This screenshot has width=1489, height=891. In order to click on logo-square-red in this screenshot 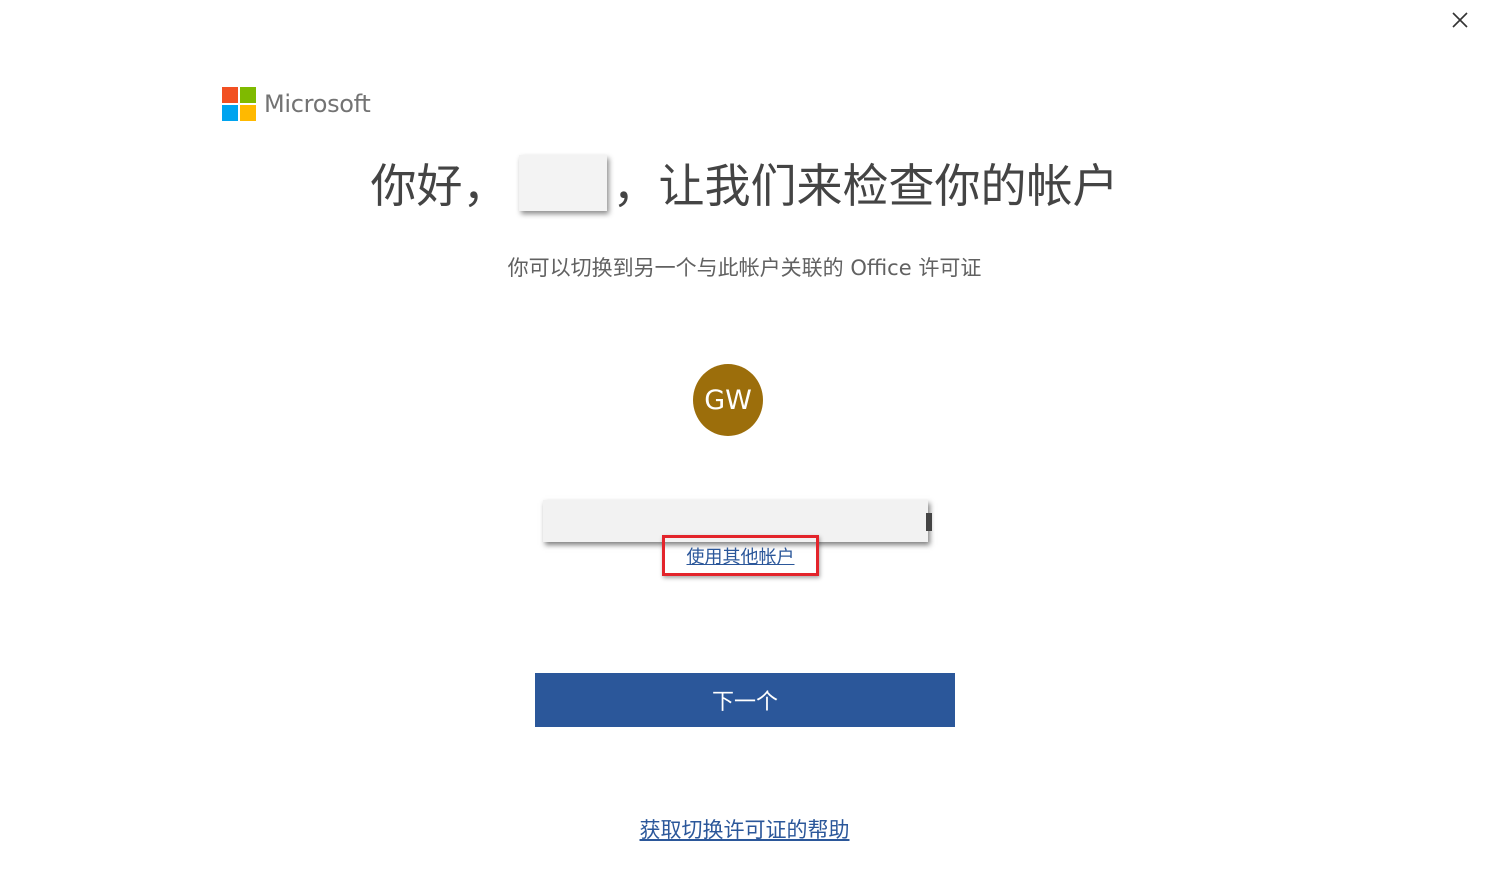, I will do `click(230, 94)`.